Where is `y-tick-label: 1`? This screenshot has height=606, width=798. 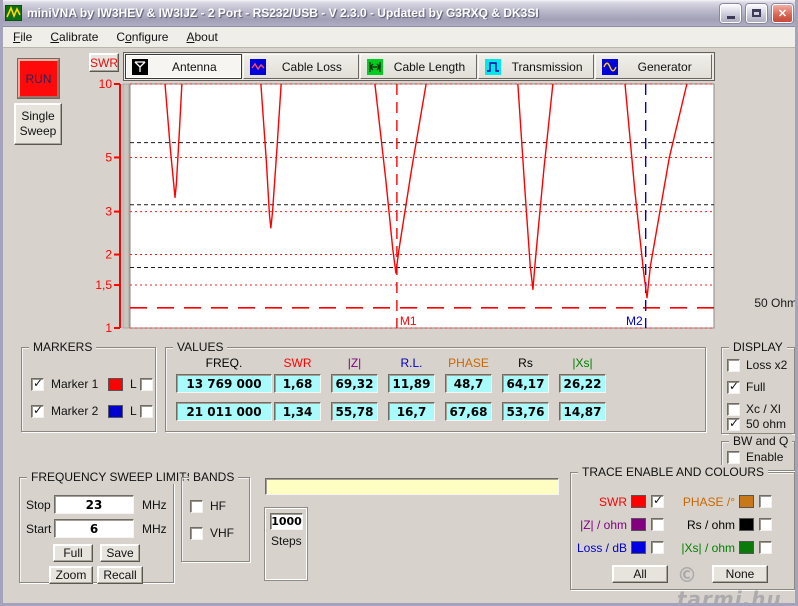
y-tick-label: 1 is located at coordinates (108, 328).